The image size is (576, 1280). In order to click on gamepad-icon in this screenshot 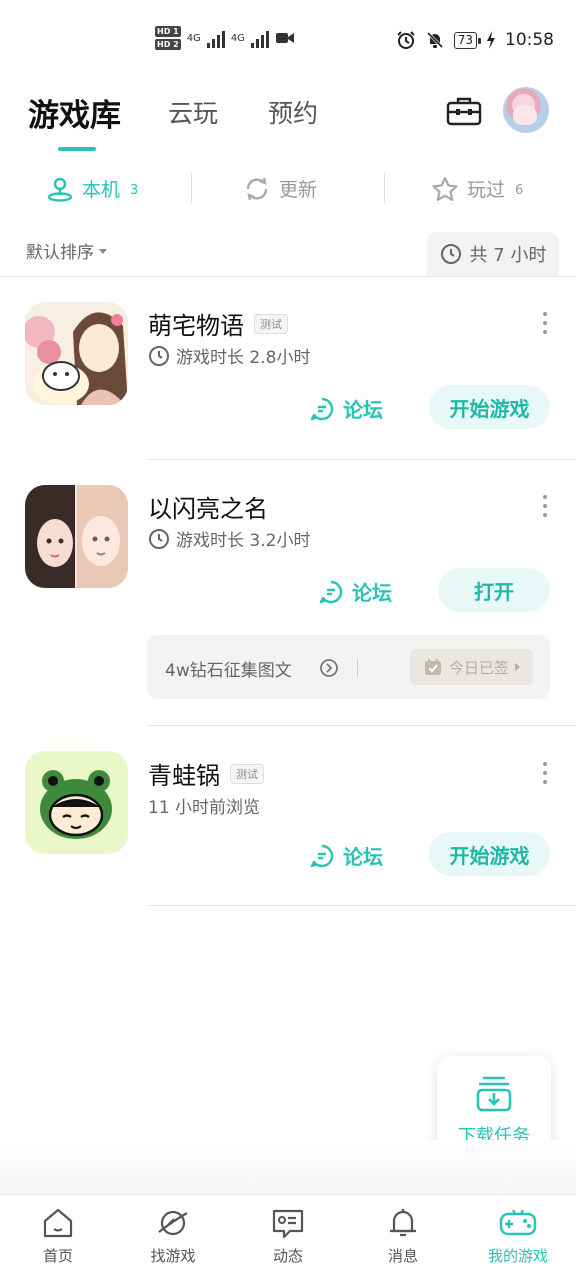, I will do `click(518, 1222)`.